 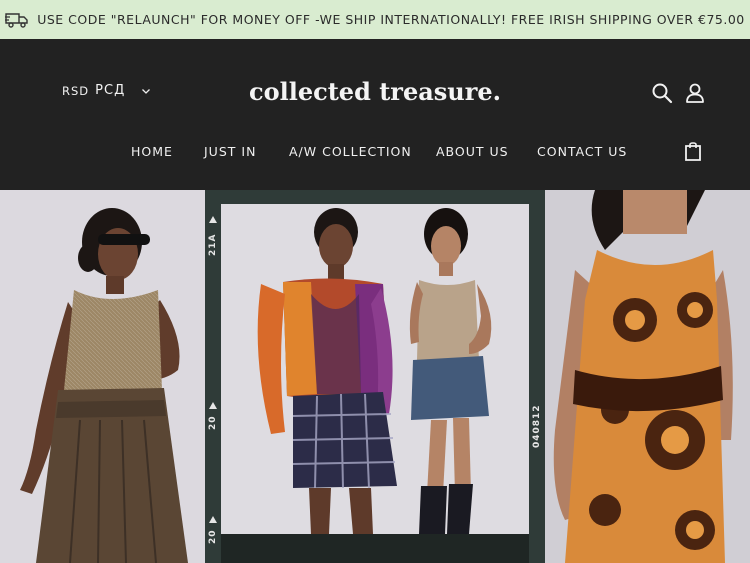 What do you see at coordinates (375, 91) in the screenshot?
I see `site-logo: collected treasure.` at bounding box center [375, 91].